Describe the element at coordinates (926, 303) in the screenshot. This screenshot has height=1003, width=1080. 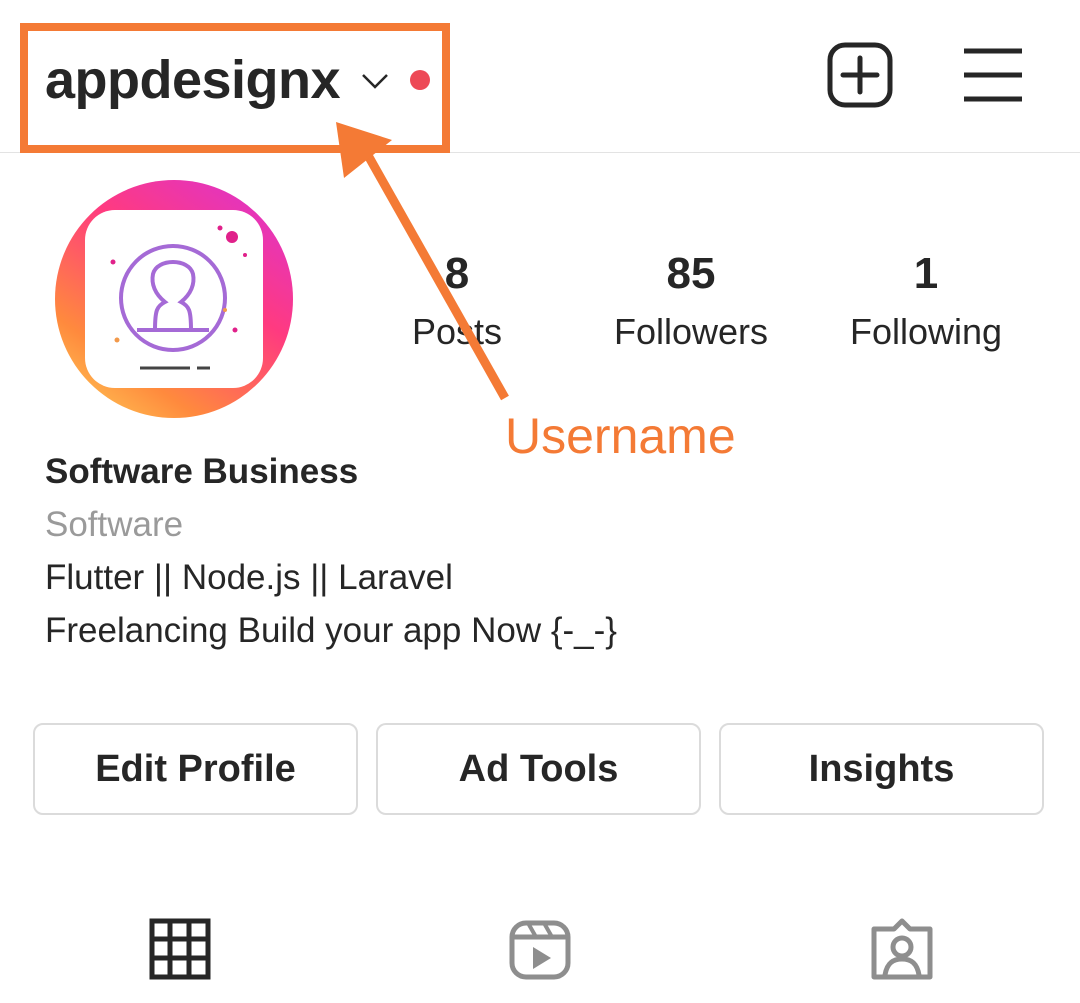
I see `stat-following: 1 Following` at that location.